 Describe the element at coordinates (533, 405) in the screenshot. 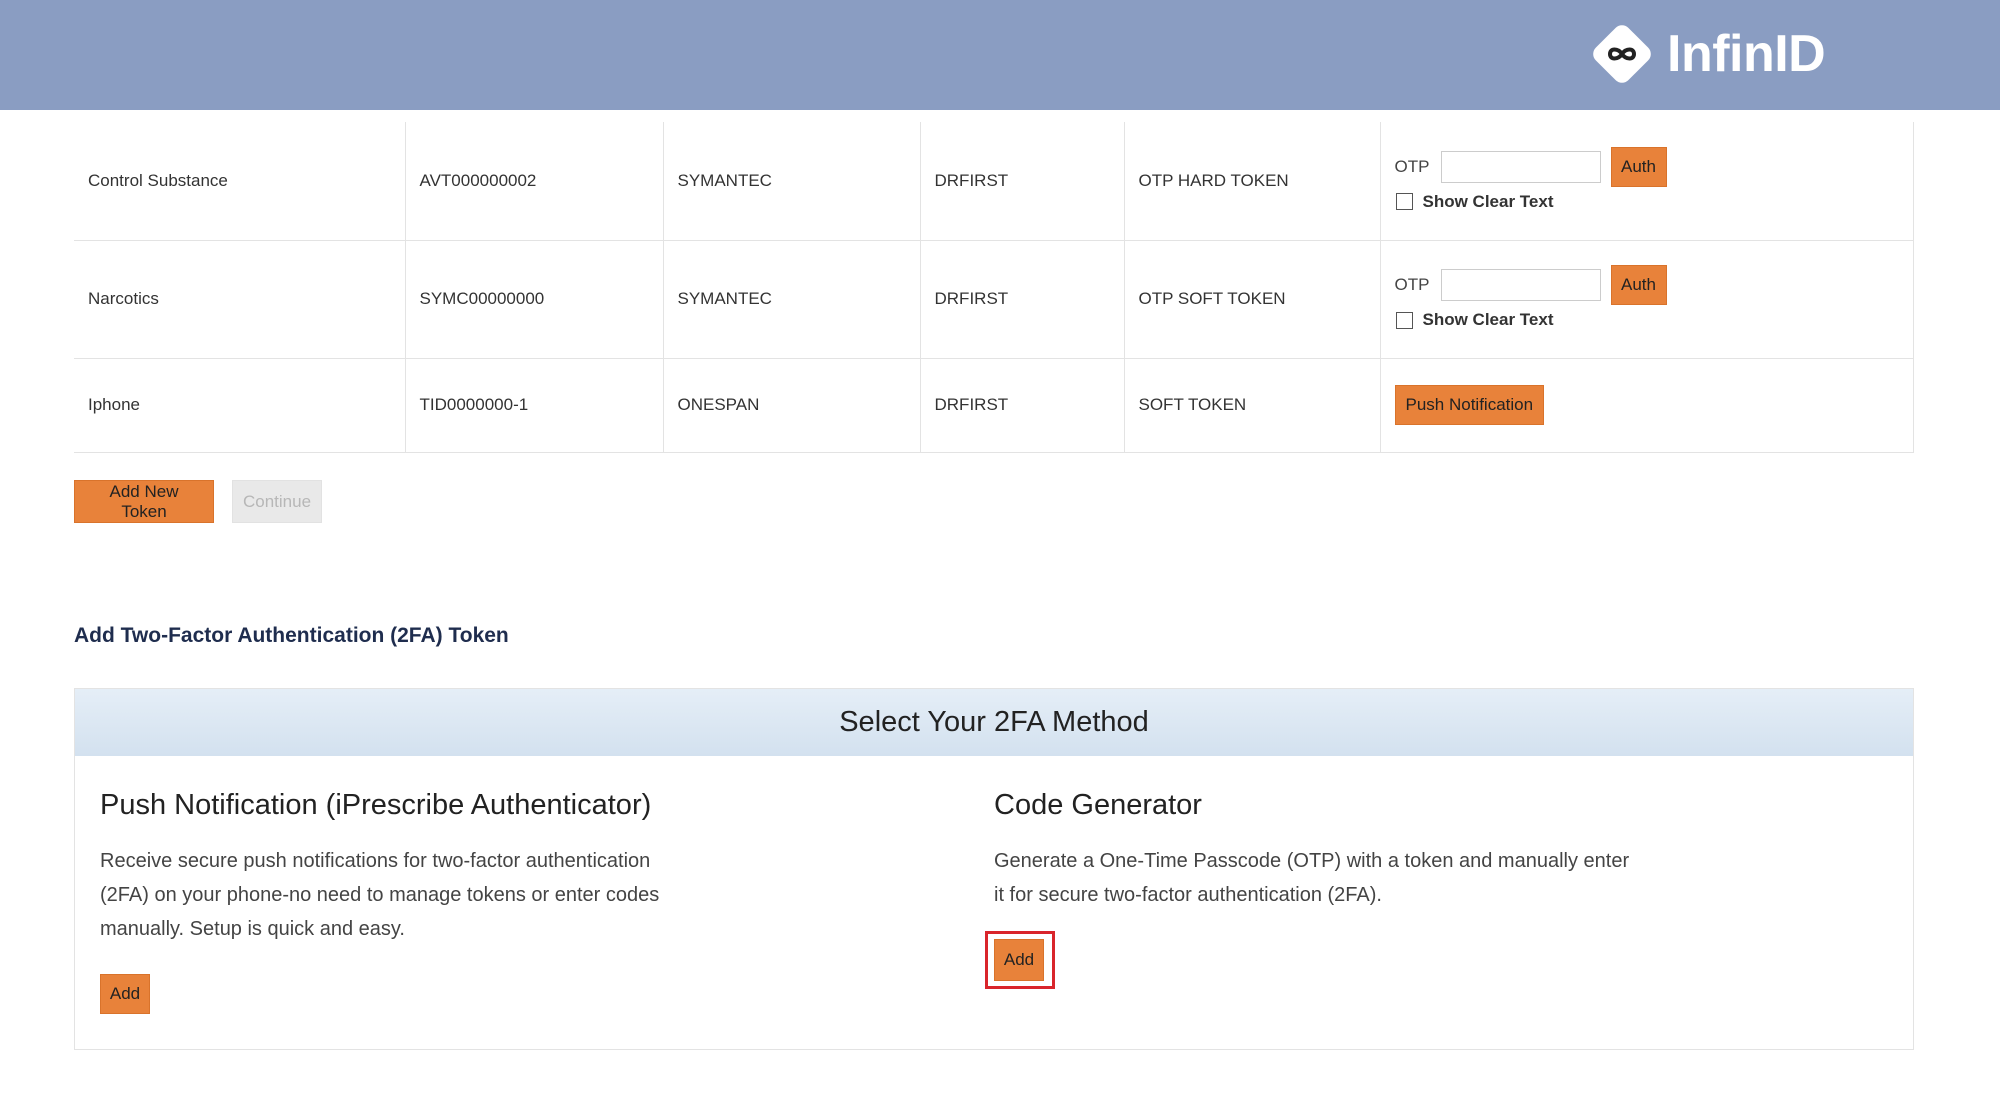

I see `token-serial: TID0000000-1` at that location.